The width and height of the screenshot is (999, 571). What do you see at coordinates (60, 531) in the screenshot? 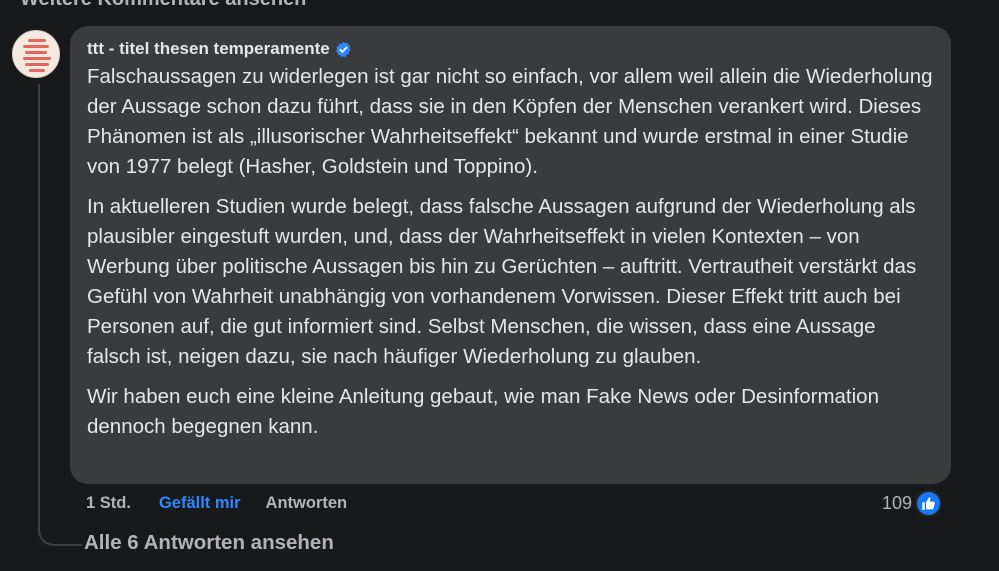
I see `thread-connector` at bounding box center [60, 531].